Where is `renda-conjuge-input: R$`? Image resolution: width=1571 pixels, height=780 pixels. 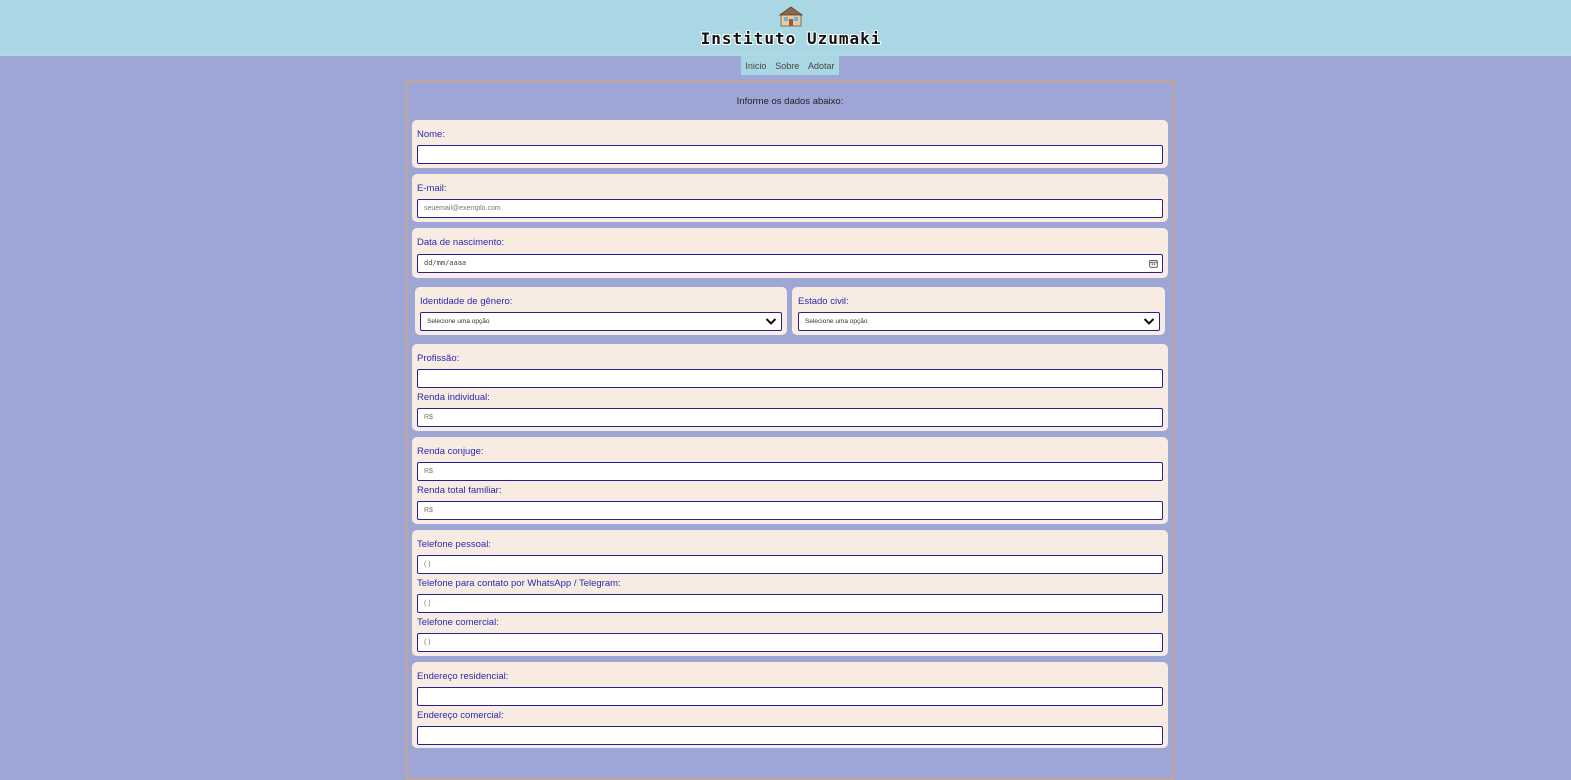 renda-conjuge-input: R$ is located at coordinates (790, 471).